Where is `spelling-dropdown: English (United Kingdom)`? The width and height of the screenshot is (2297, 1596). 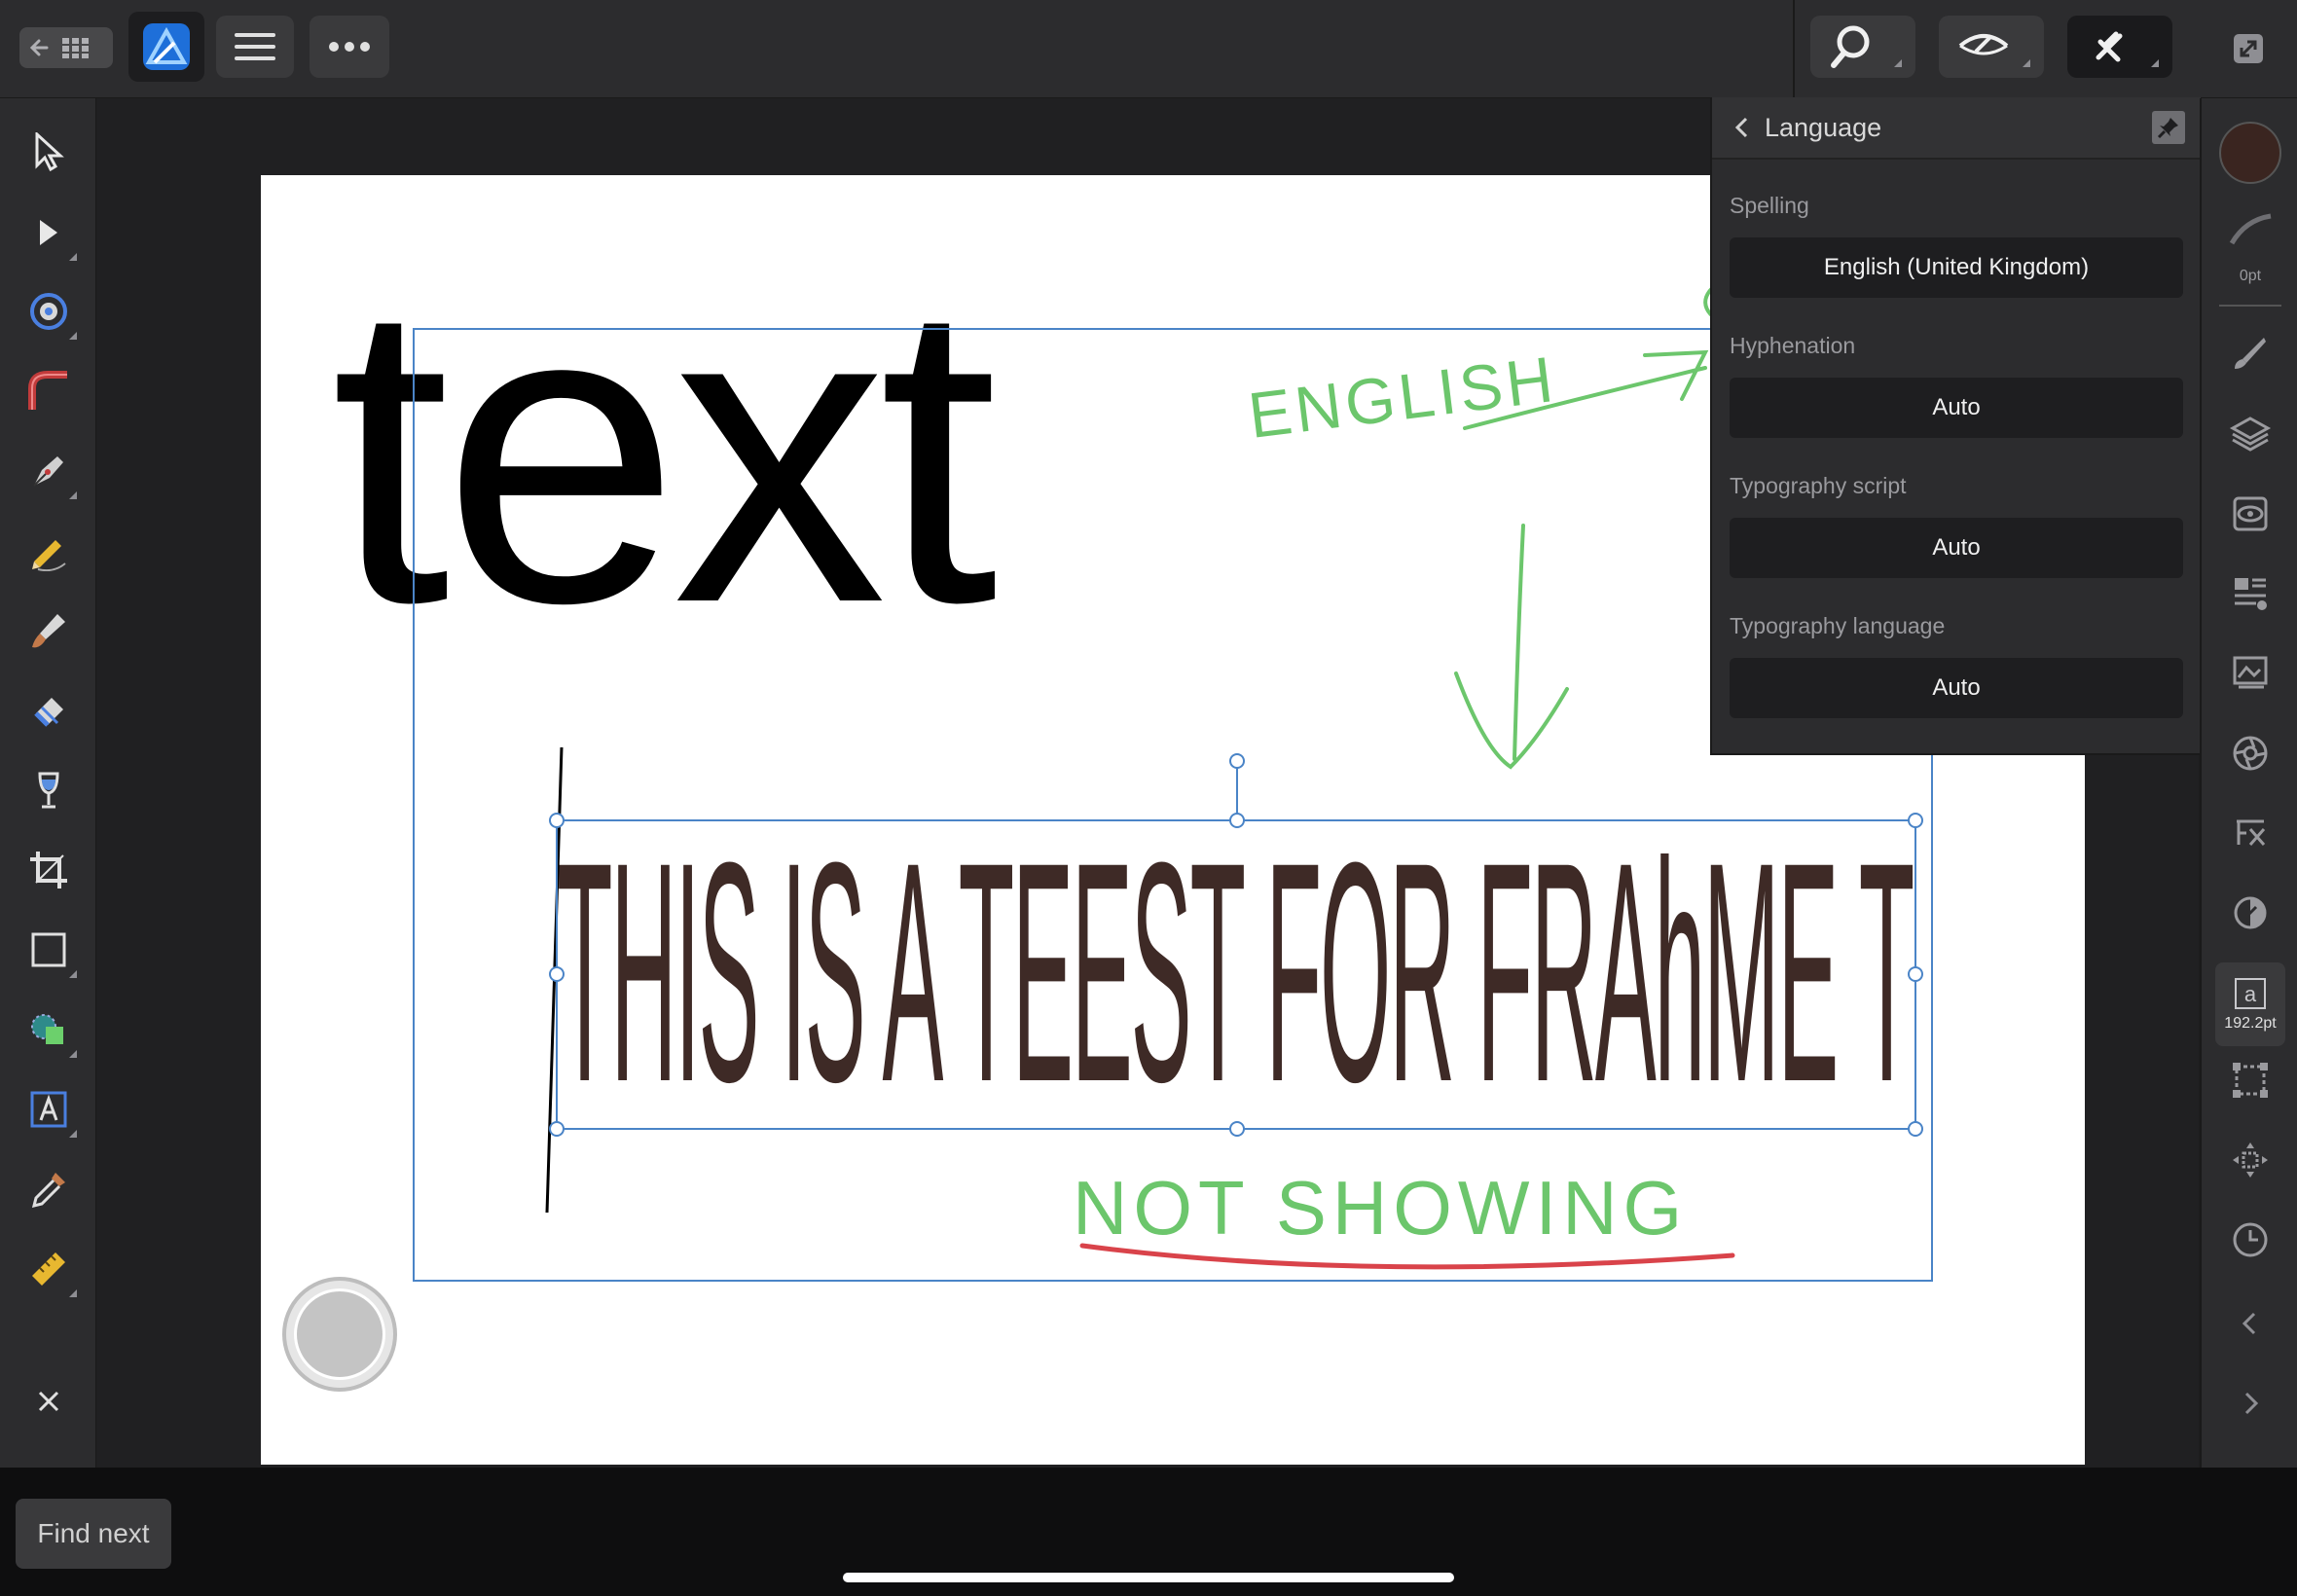
spelling-dropdown: English (United Kingdom) is located at coordinates (1956, 267).